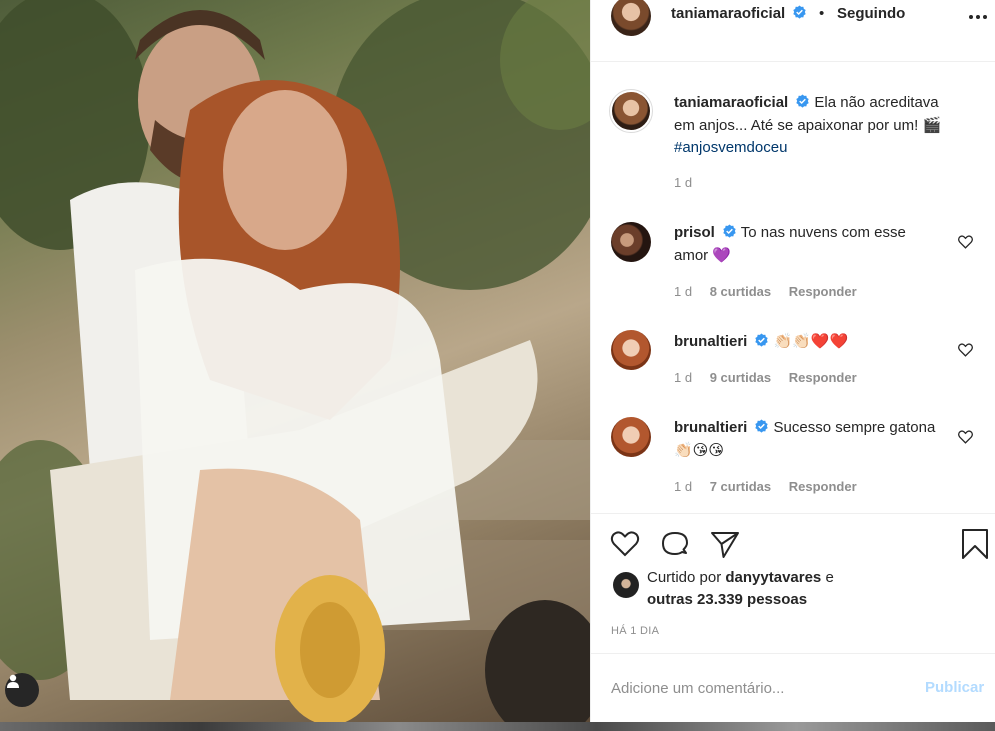  I want to click on background-feed-strip, so click(497, 726).